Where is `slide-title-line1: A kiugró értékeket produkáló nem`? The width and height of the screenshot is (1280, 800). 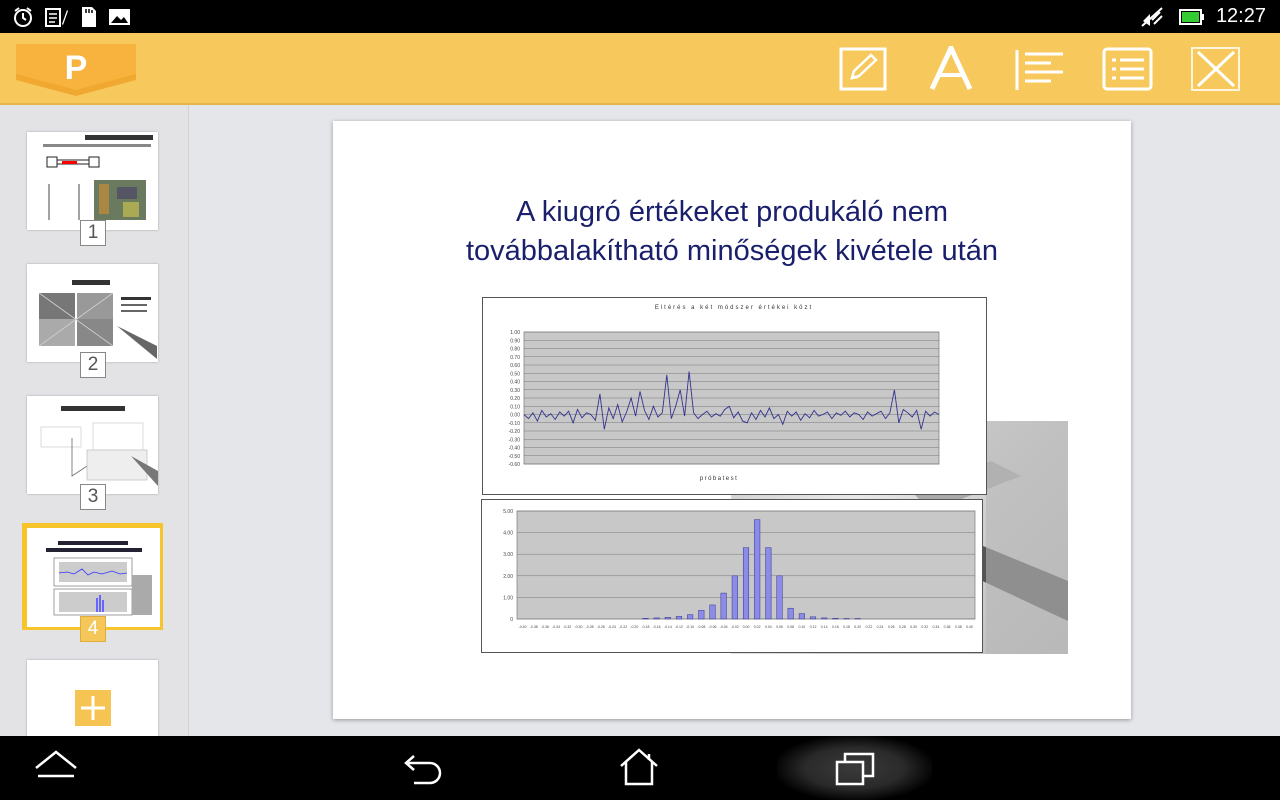 slide-title-line1: A kiugró értékeket produkáló nem is located at coordinates (732, 212).